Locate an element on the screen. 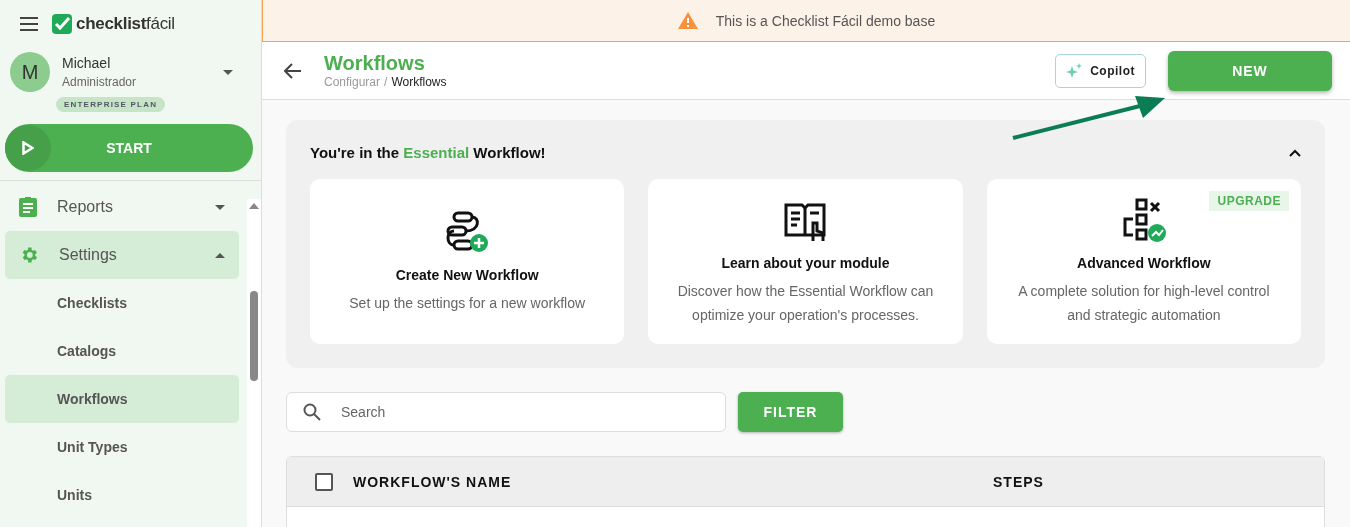 The height and width of the screenshot is (527, 1350). search-icon is located at coordinates (312, 412).